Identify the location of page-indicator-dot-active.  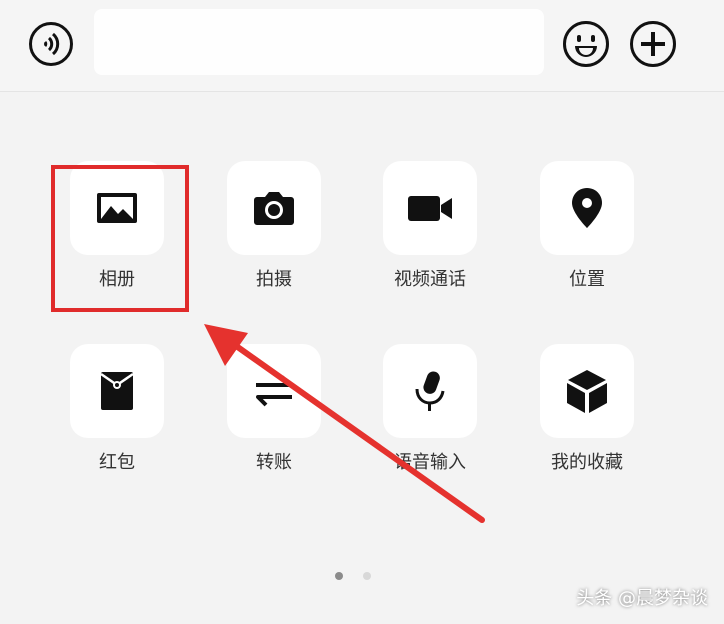
(339, 576).